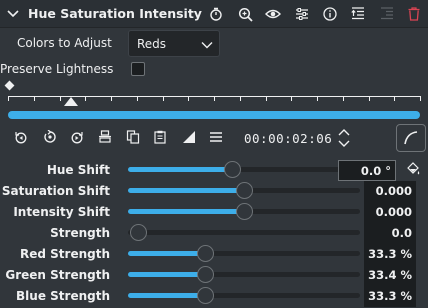 This screenshot has width=428, height=308. What do you see at coordinates (344, 138) in the screenshot?
I see `timecode-spinner-icon` at bounding box center [344, 138].